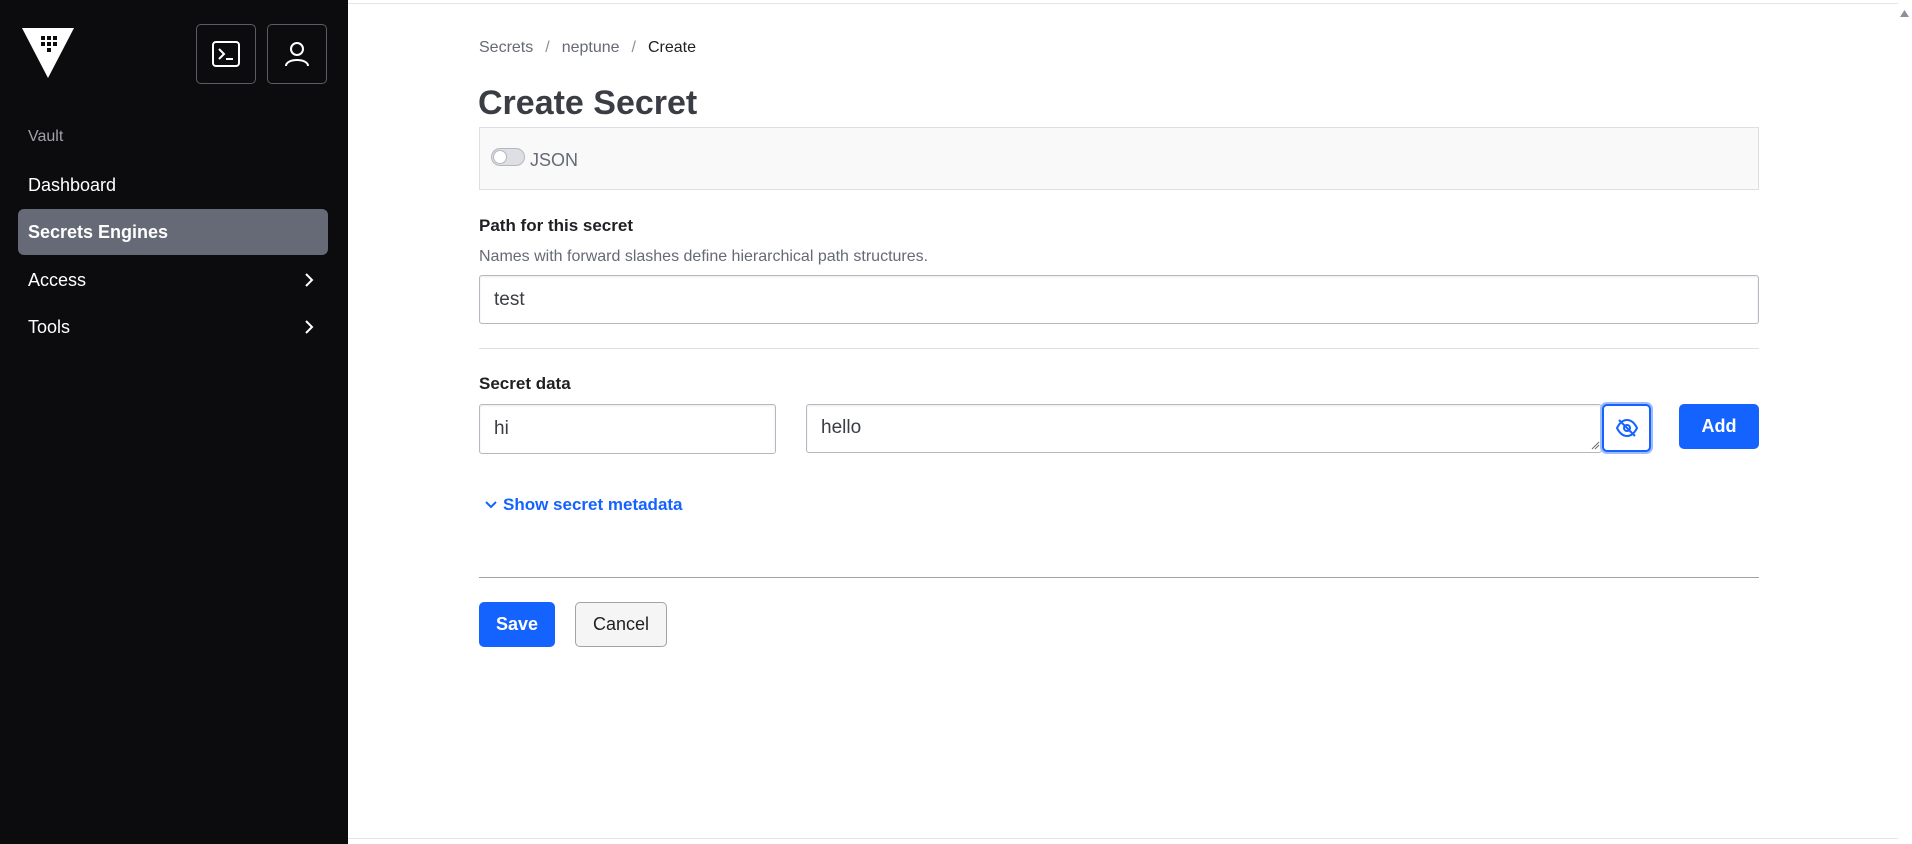  I want to click on actions-divider, so click(1119, 577).